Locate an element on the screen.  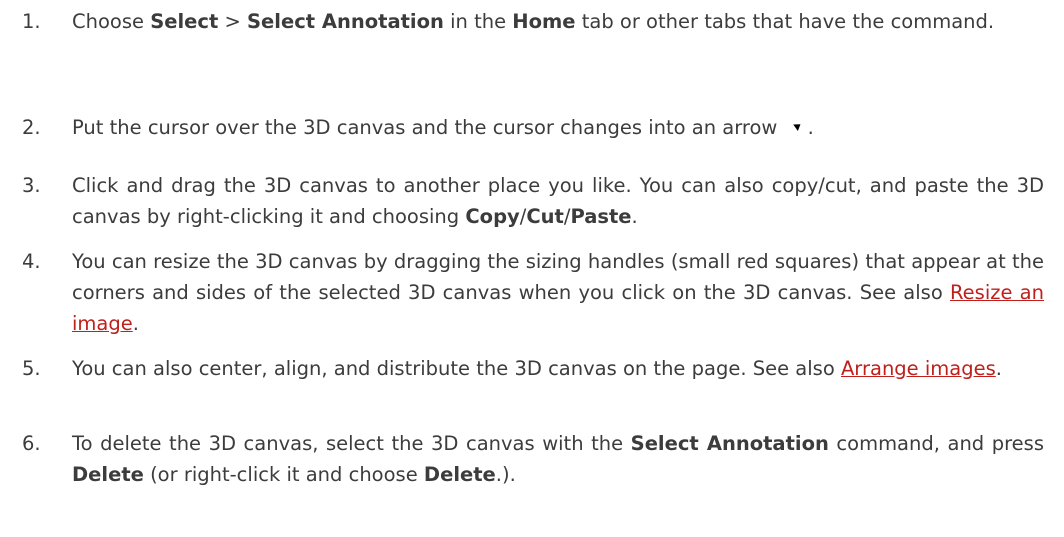
step-number: 2. is located at coordinates (31, 127).